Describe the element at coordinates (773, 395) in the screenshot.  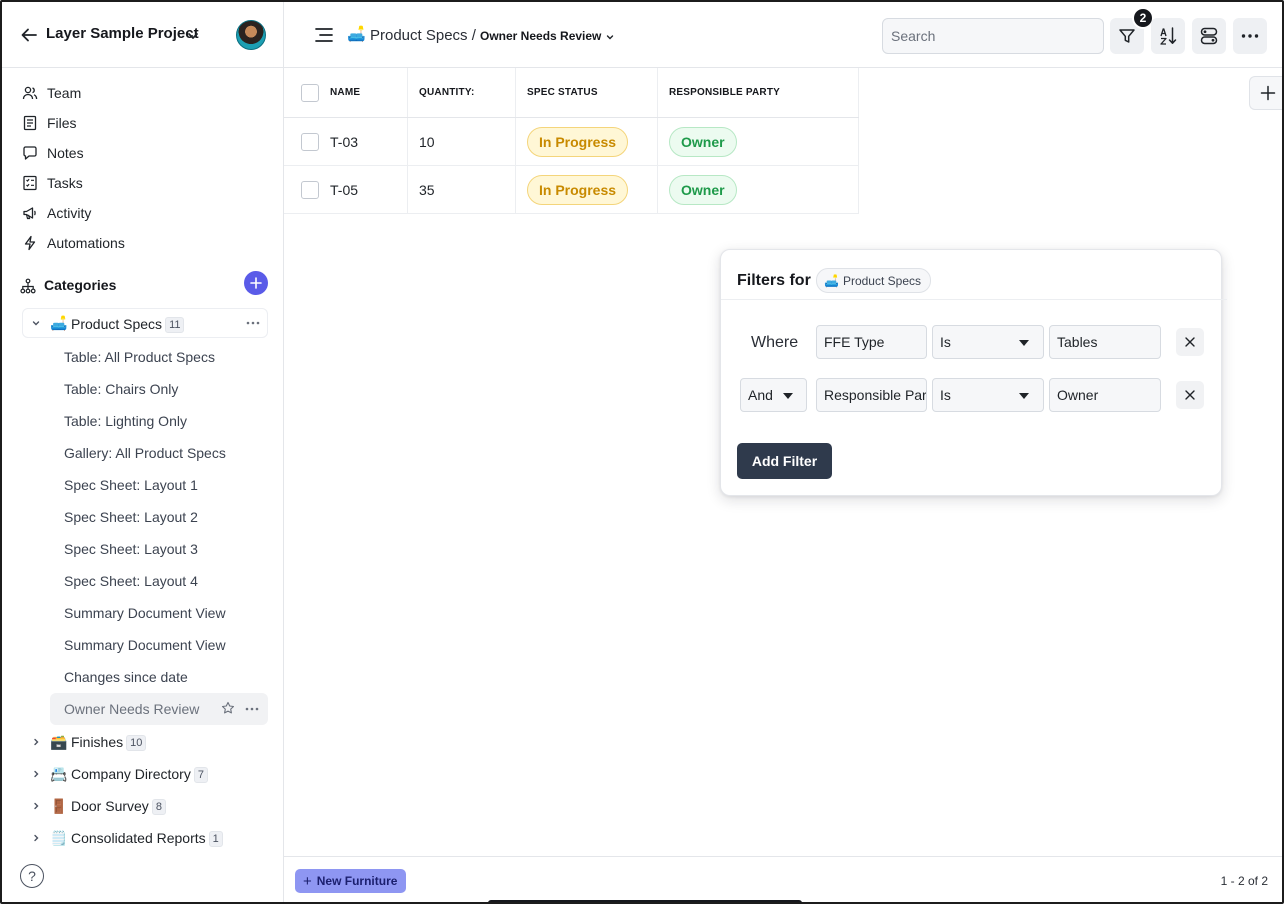
I see `filter-conjunction-select: And` at that location.